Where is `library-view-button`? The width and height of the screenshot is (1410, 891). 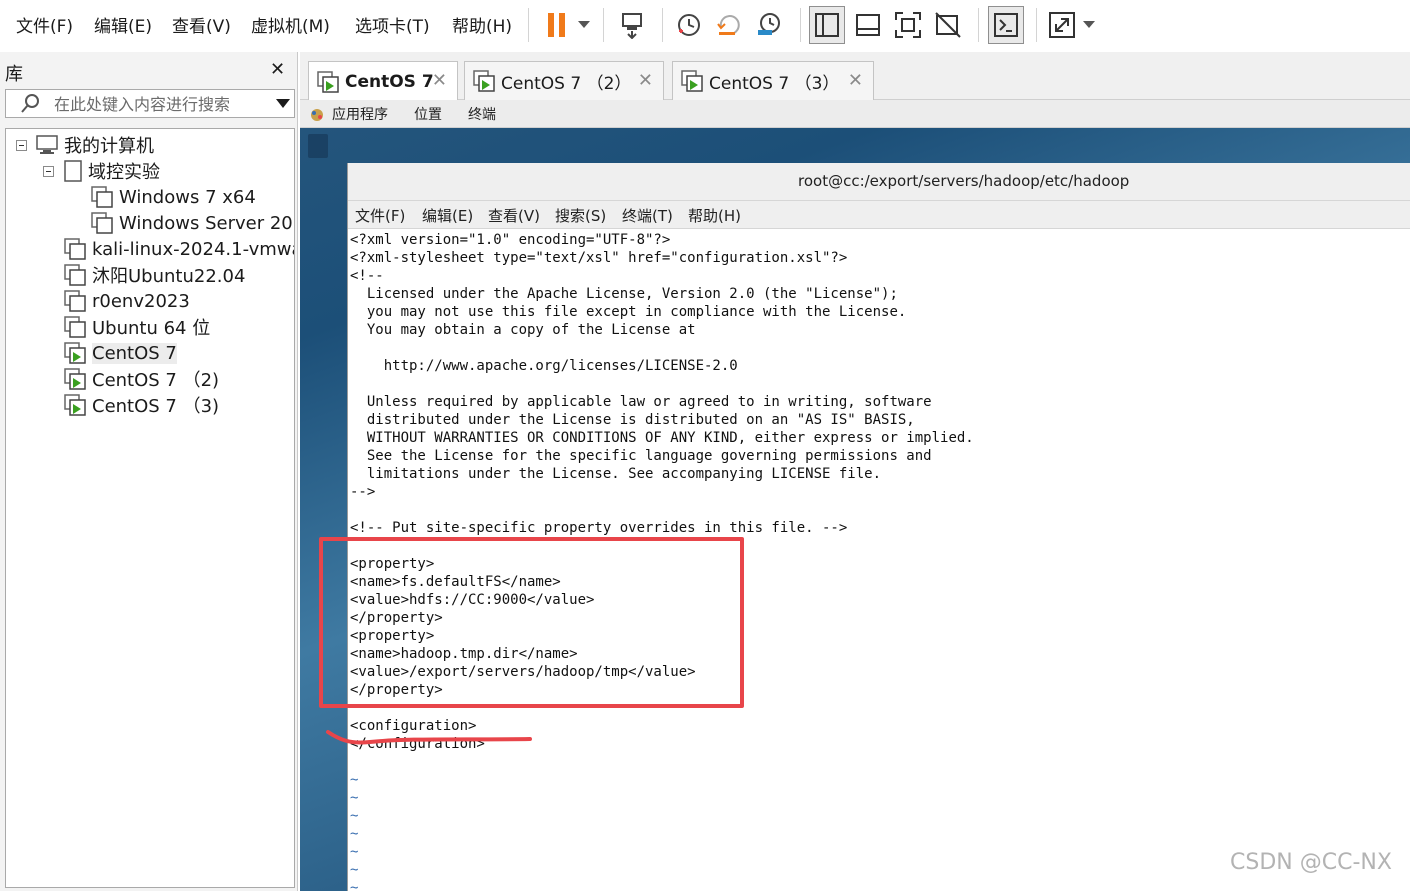
library-view-button is located at coordinates (827, 25).